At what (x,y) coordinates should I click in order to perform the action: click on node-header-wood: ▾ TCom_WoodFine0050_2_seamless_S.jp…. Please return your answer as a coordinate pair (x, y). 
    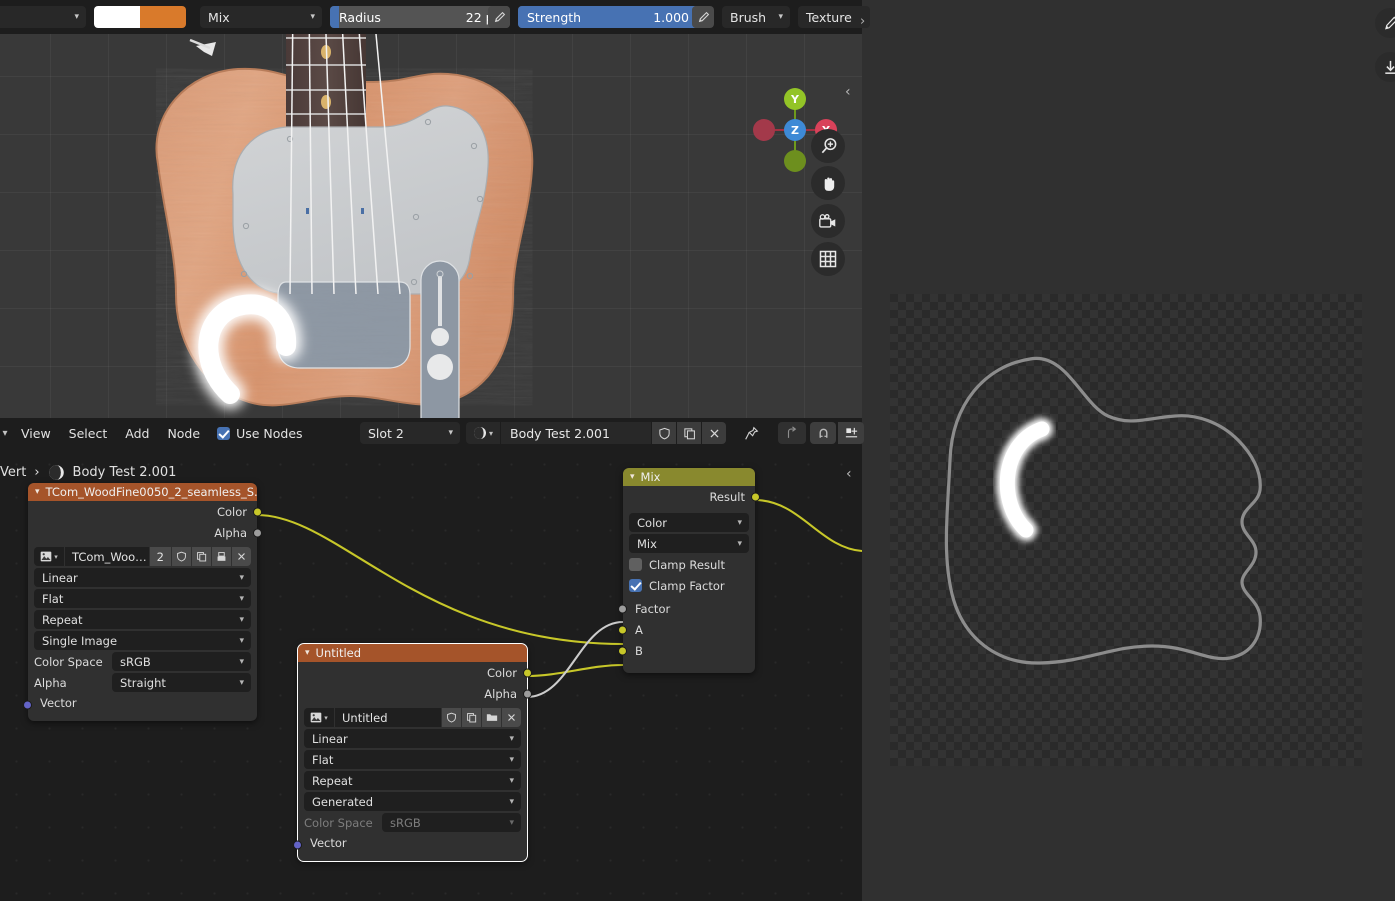
    Looking at the image, I should click on (142, 492).